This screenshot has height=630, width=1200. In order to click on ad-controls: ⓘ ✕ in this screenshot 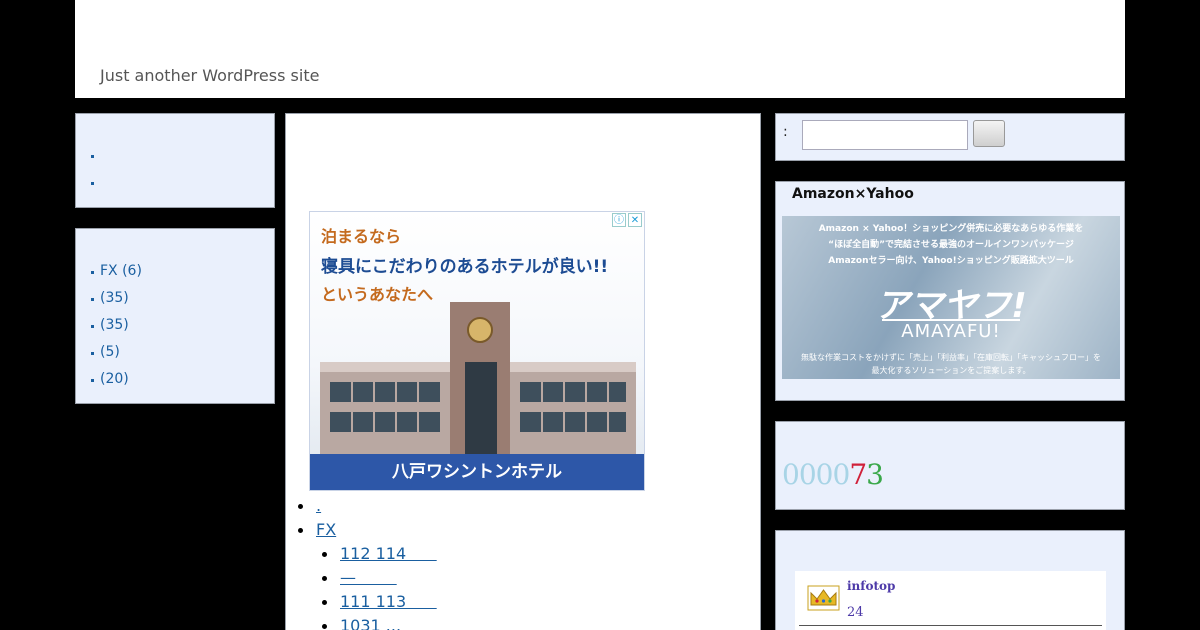, I will do `click(627, 220)`.